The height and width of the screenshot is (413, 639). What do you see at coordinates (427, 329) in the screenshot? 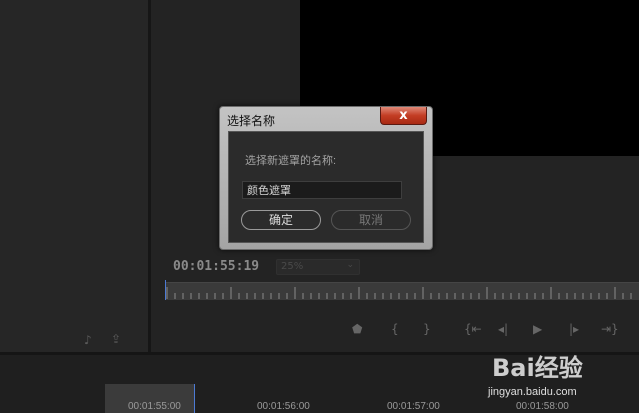
I see `mark-out-icon: }` at bounding box center [427, 329].